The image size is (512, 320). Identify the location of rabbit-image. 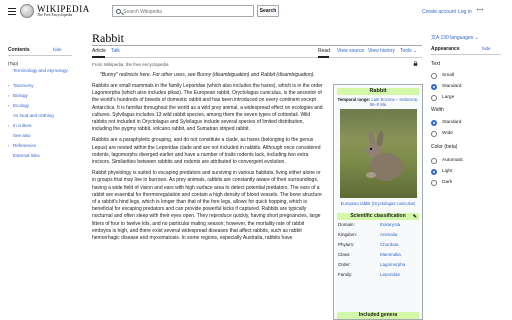
(384, 156).